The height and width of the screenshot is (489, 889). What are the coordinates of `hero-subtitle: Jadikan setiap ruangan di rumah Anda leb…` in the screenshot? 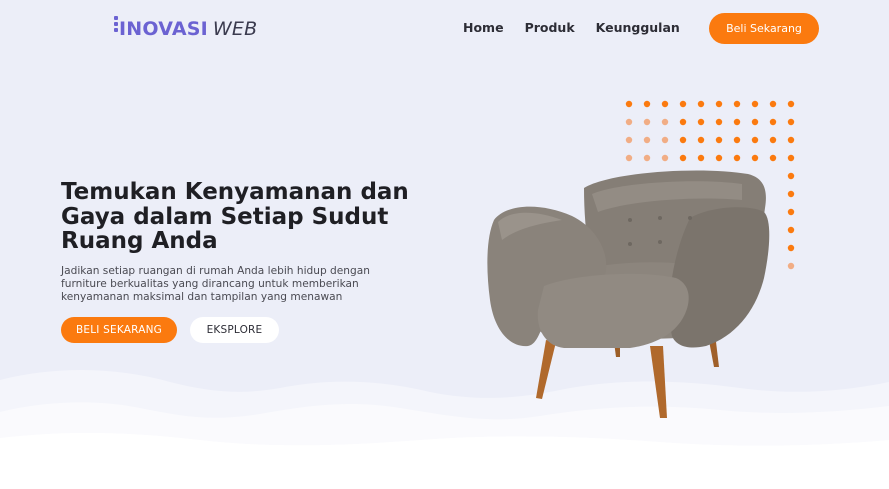 It's located at (215, 284).